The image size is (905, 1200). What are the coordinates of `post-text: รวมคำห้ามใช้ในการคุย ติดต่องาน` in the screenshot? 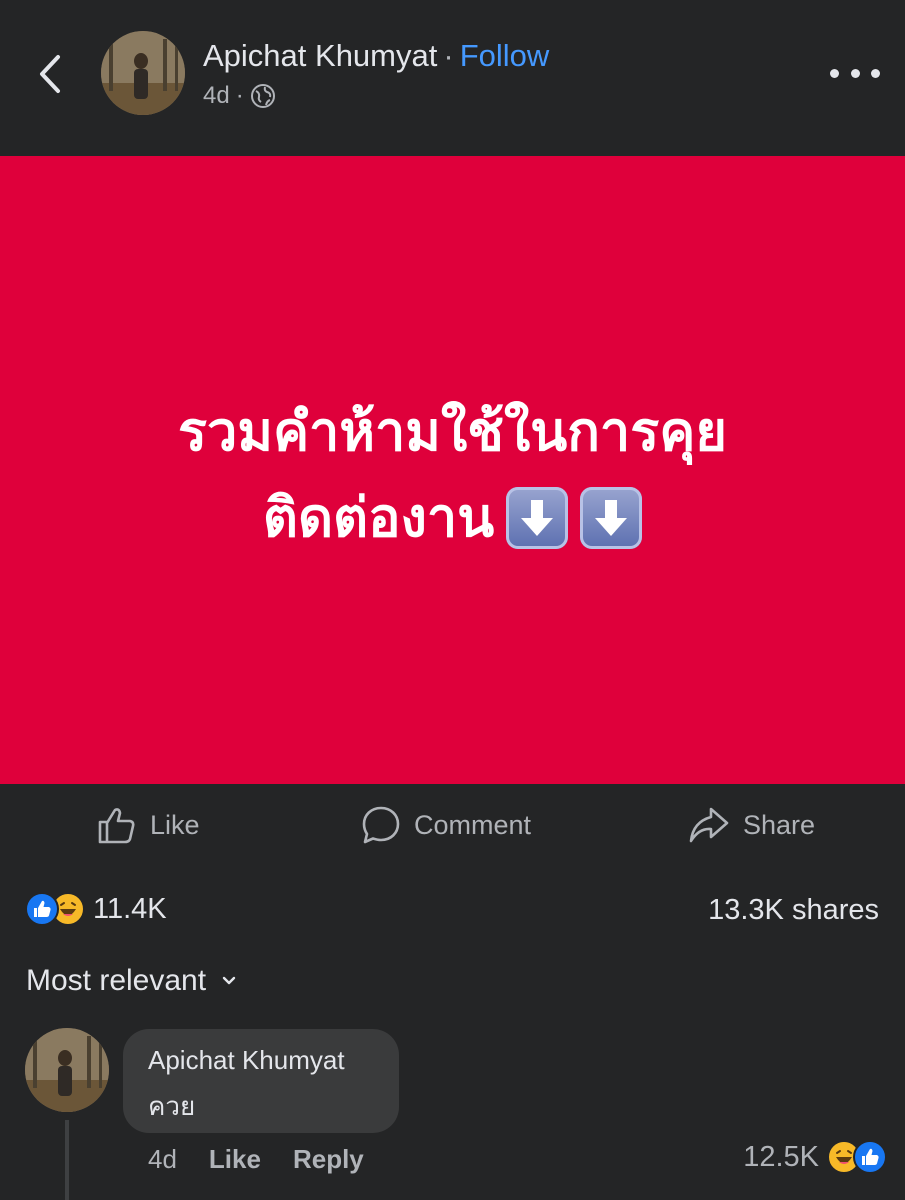 It's located at (452, 475).